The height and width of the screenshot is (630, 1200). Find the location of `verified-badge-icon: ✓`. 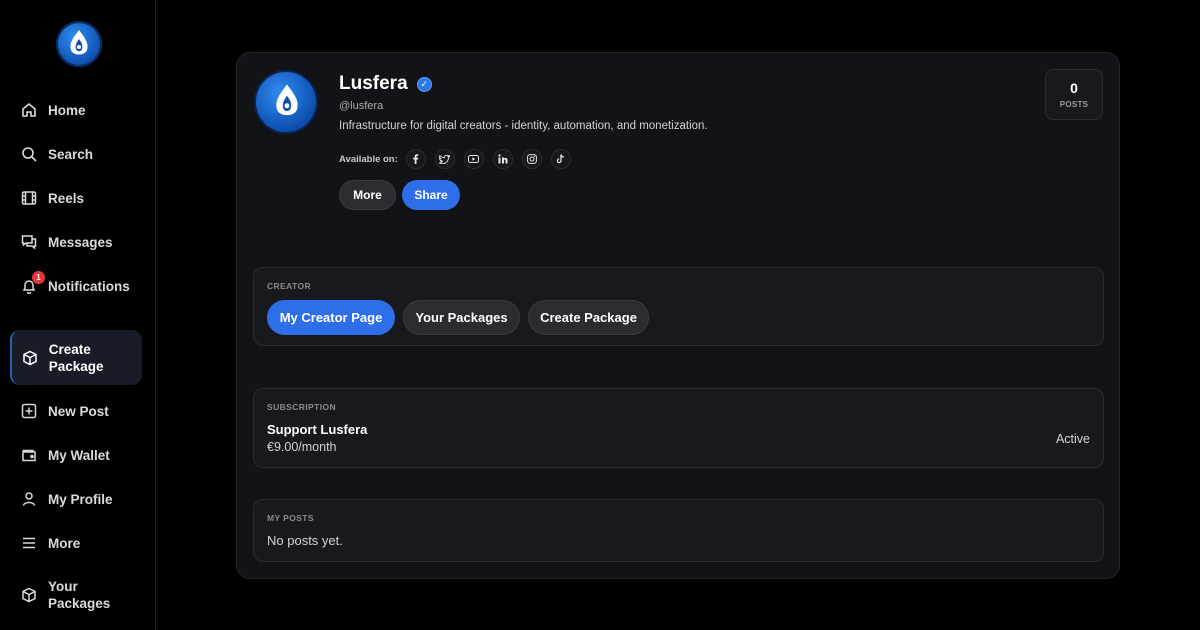

verified-badge-icon: ✓ is located at coordinates (424, 84).